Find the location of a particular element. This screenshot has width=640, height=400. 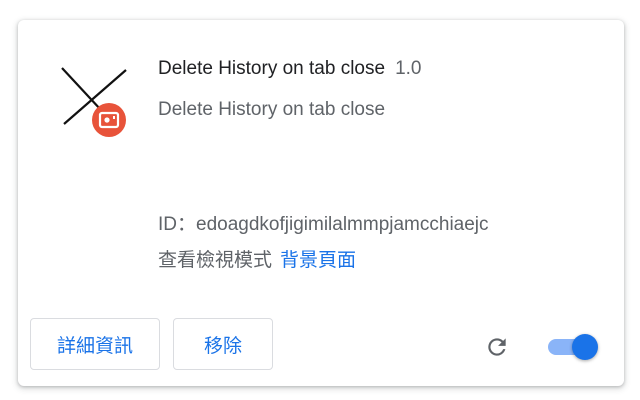

enable-toggle is located at coordinates (572, 346).